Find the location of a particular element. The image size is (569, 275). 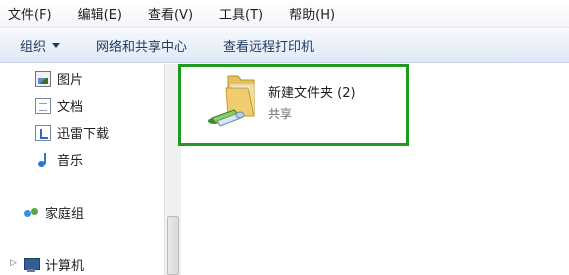

nav-item-label: 计算机 is located at coordinates (65, 266).